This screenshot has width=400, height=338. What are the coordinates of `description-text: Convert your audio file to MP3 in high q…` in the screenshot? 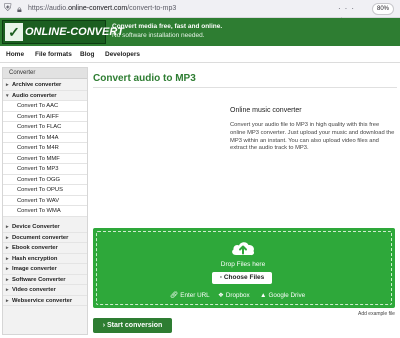 It's located at (312, 137).